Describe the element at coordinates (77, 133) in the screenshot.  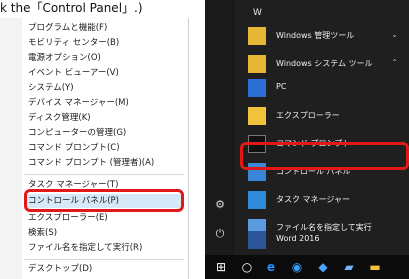
I see `menu-item-computer-management: コンピューターの管理(G)` at that location.